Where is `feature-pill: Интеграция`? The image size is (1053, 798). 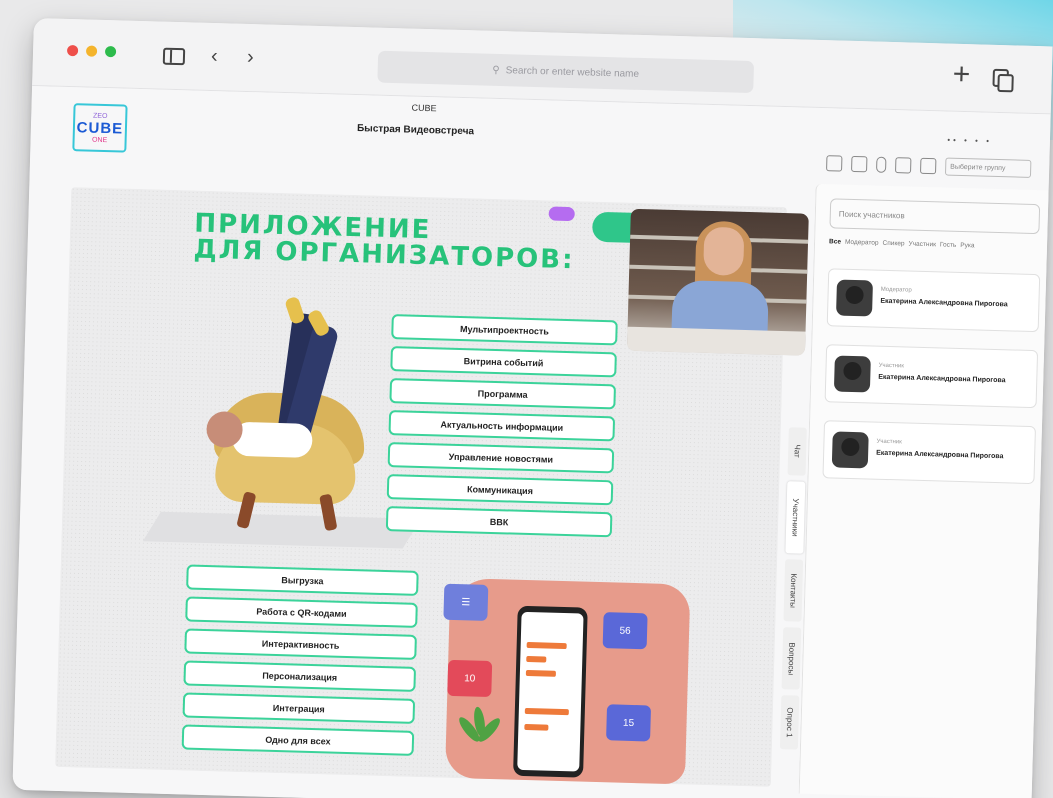
feature-pill: Интеграция is located at coordinates (299, 708).